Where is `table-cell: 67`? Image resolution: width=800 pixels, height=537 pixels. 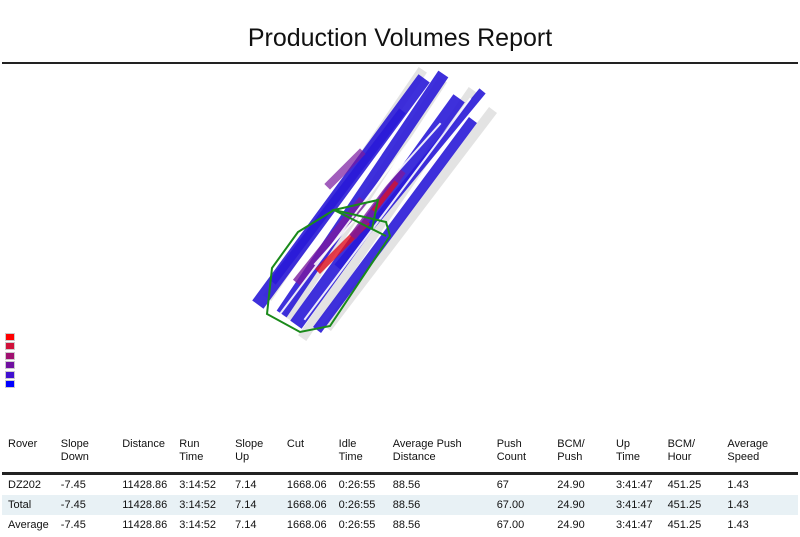 table-cell: 67 is located at coordinates (502, 485).